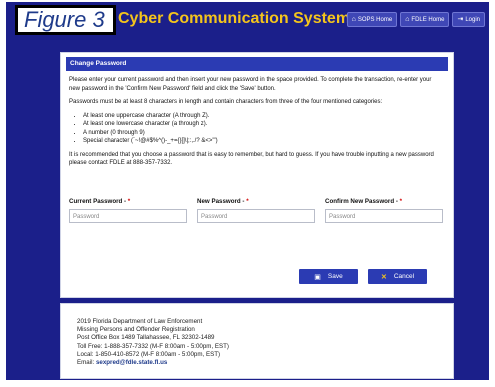 Image resolution: width=495 pixels, height=387 pixels. I want to click on confirm-password-group: Confirm New Password - * Password, so click(384, 210).